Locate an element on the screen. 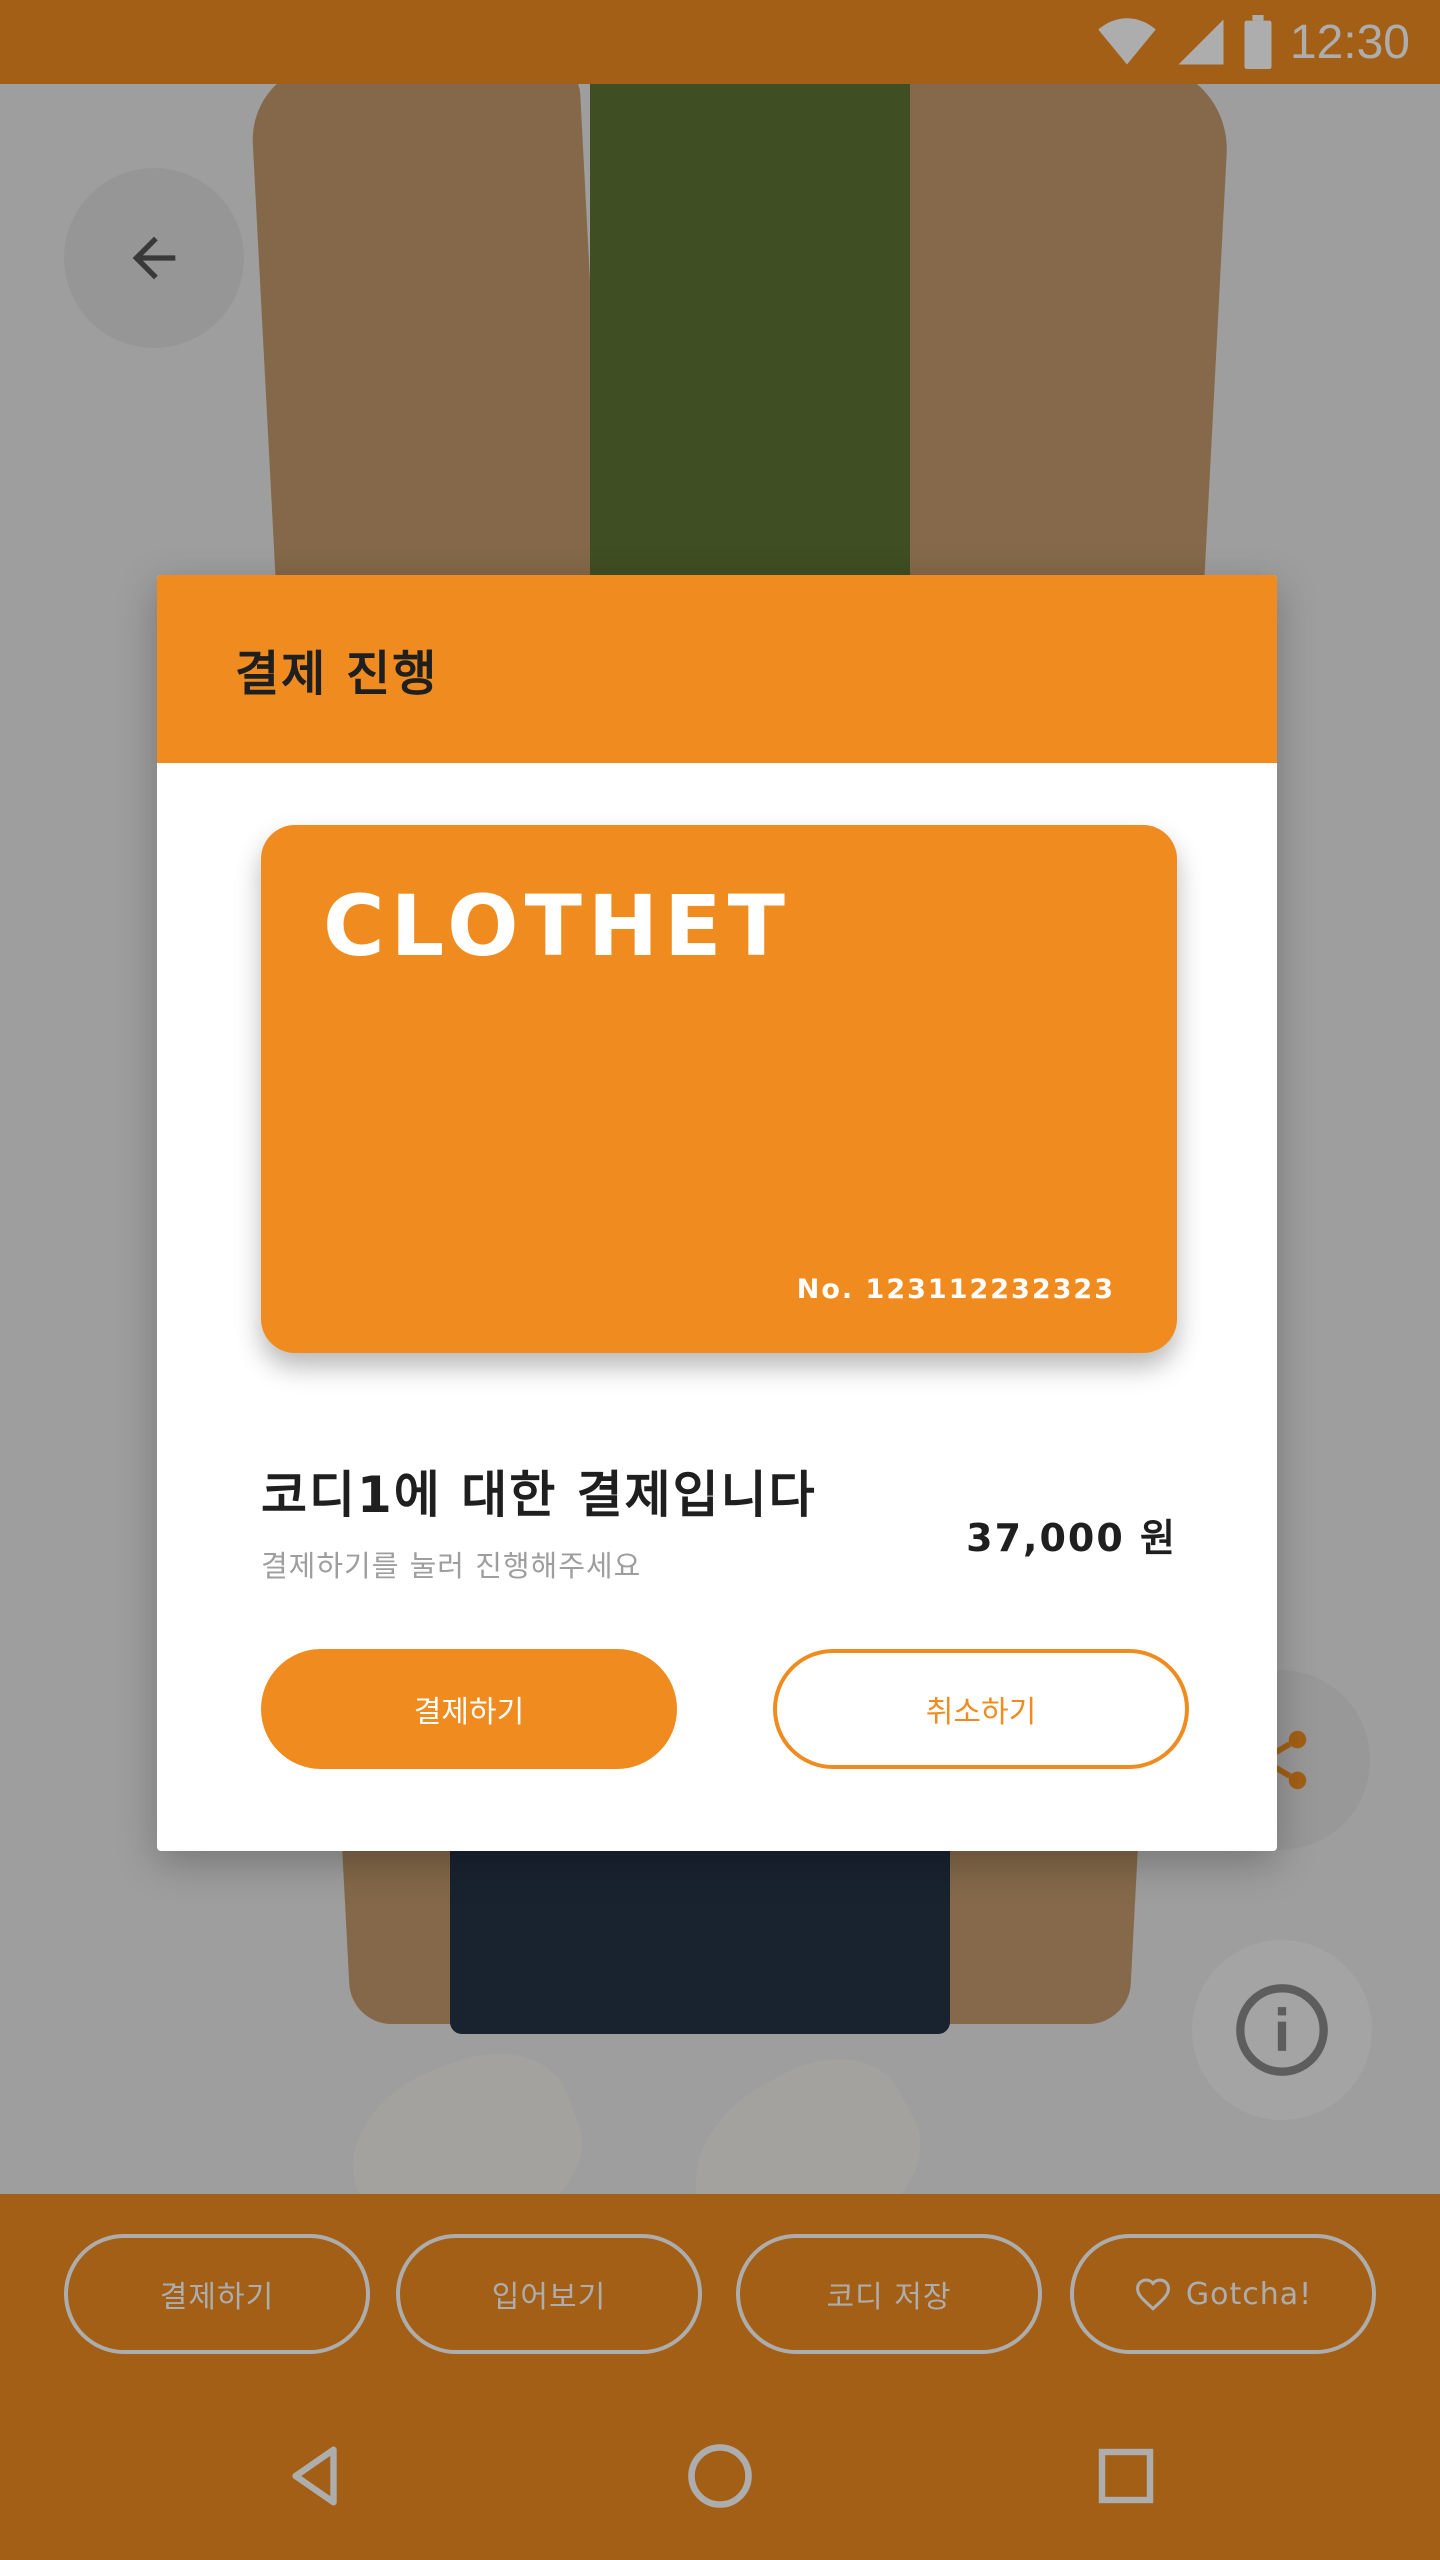 The width and height of the screenshot is (1440, 2560). membership-card: CLOTHET No. 123112232323 is located at coordinates (719, 1089).